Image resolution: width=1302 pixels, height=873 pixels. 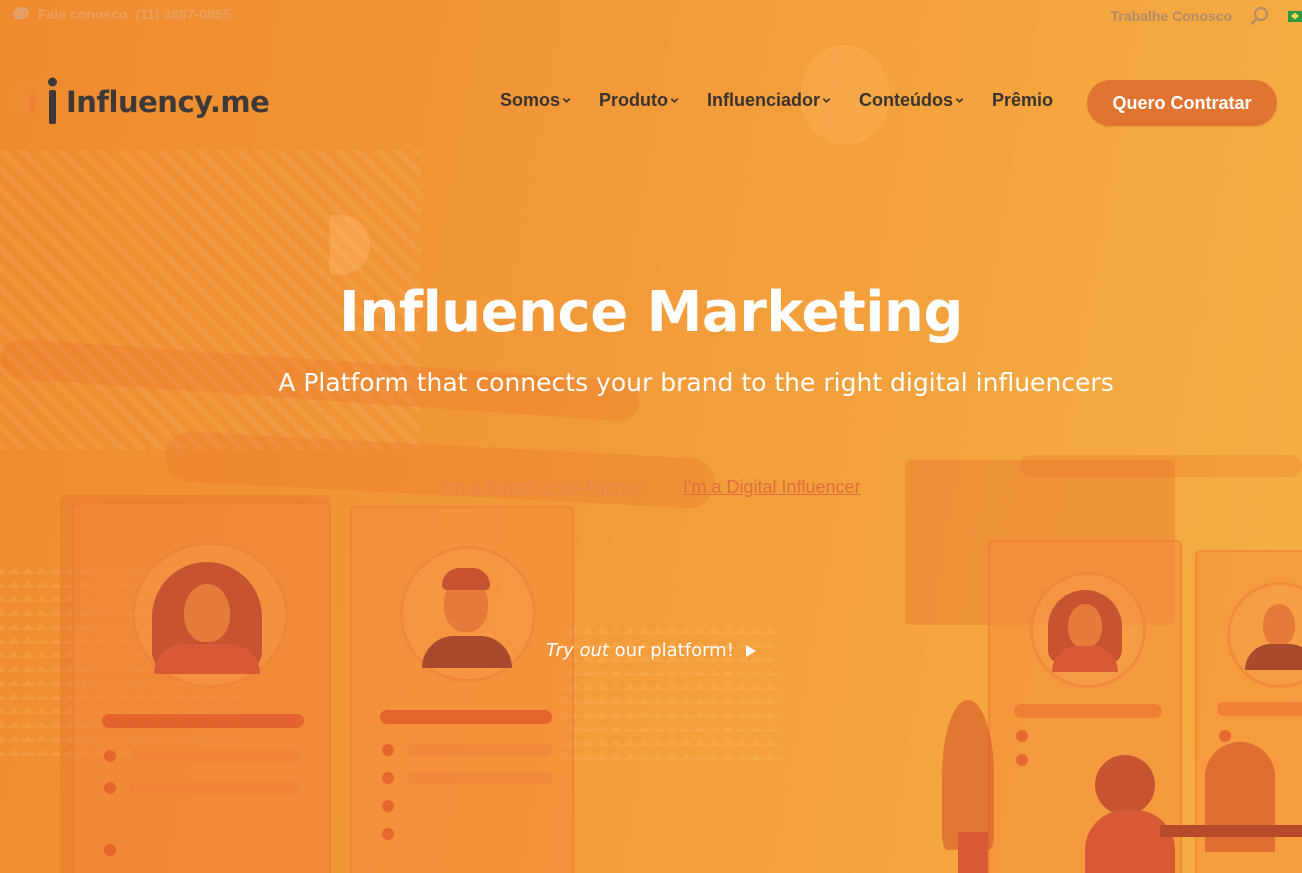 I want to click on nav-label: Produto, so click(x=634, y=100).